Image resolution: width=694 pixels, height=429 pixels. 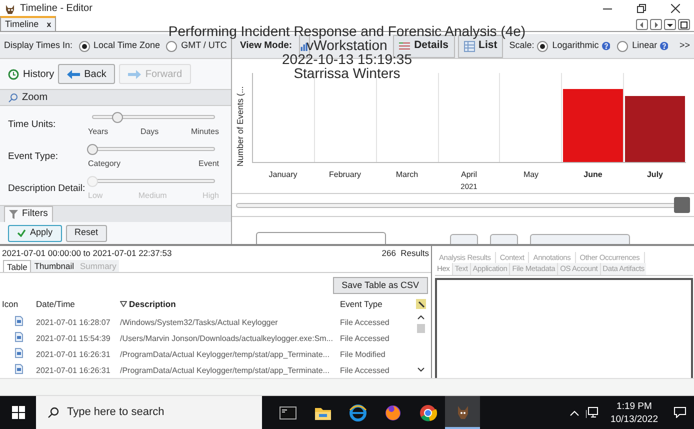 I want to click on slider-label: Event Type:, so click(x=33, y=157).